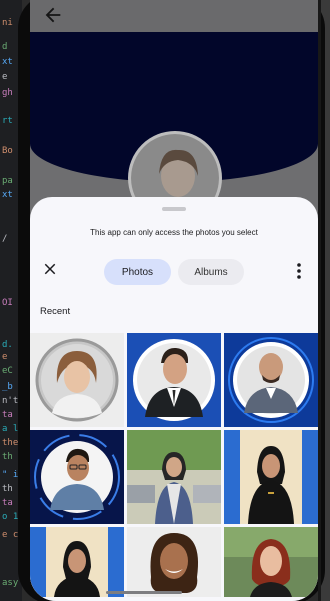  Describe the element at coordinates (7, 345) in the screenshot. I see `code-fragment: d.` at that location.